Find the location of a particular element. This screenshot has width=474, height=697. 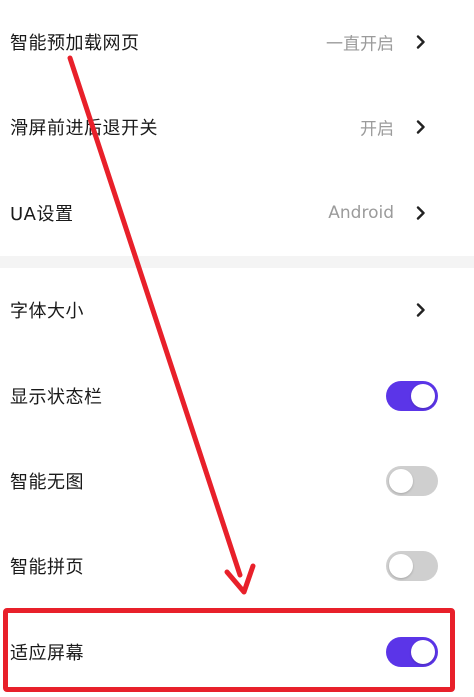

fit-screen-toggle is located at coordinates (412, 652).